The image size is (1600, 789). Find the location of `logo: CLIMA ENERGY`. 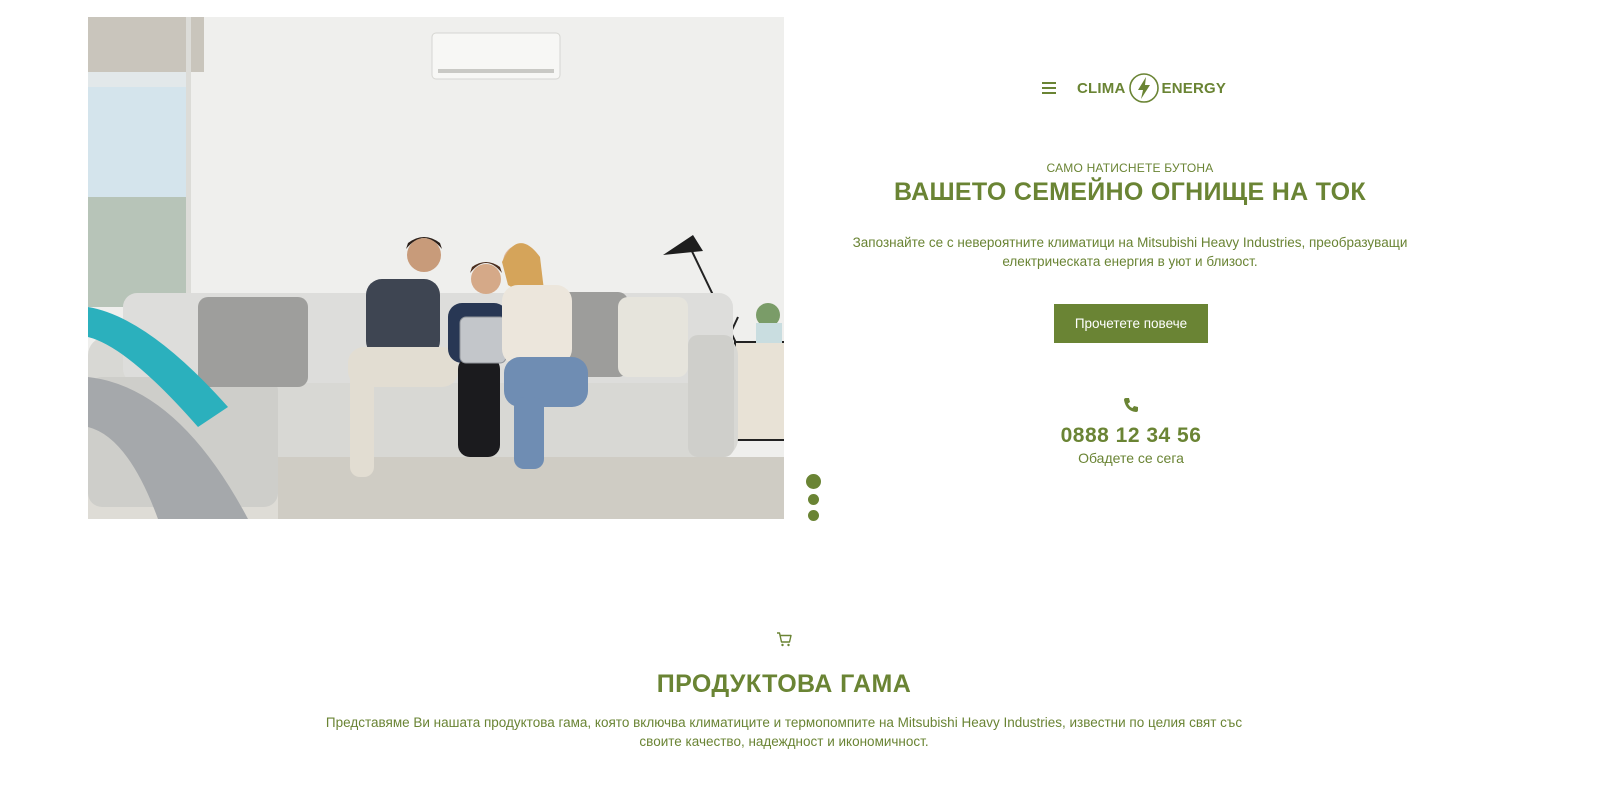

logo: CLIMA ENERGY is located at coordinates (1151, 88).